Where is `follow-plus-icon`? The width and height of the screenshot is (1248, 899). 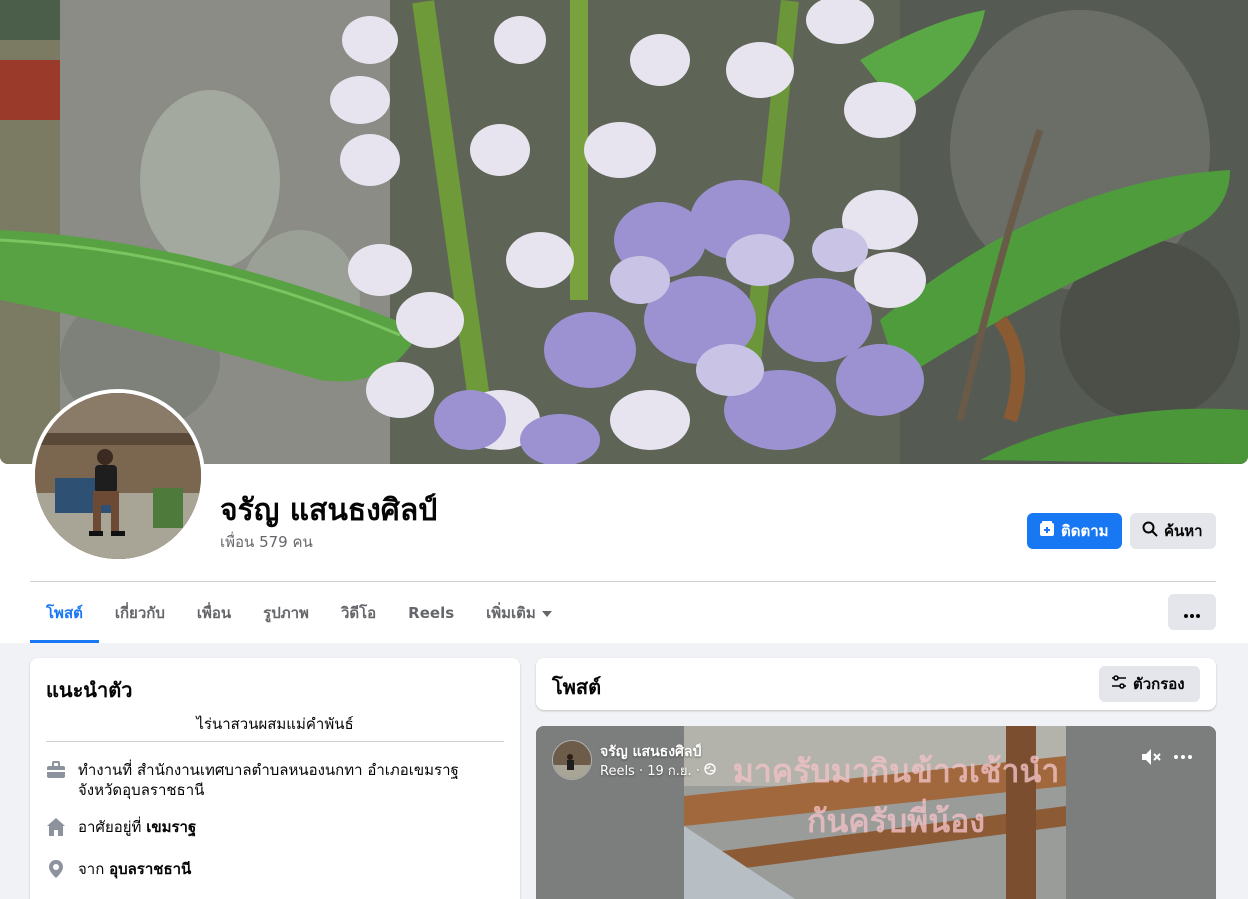
follow-plus-icon is located at coordinates (1047, 531).